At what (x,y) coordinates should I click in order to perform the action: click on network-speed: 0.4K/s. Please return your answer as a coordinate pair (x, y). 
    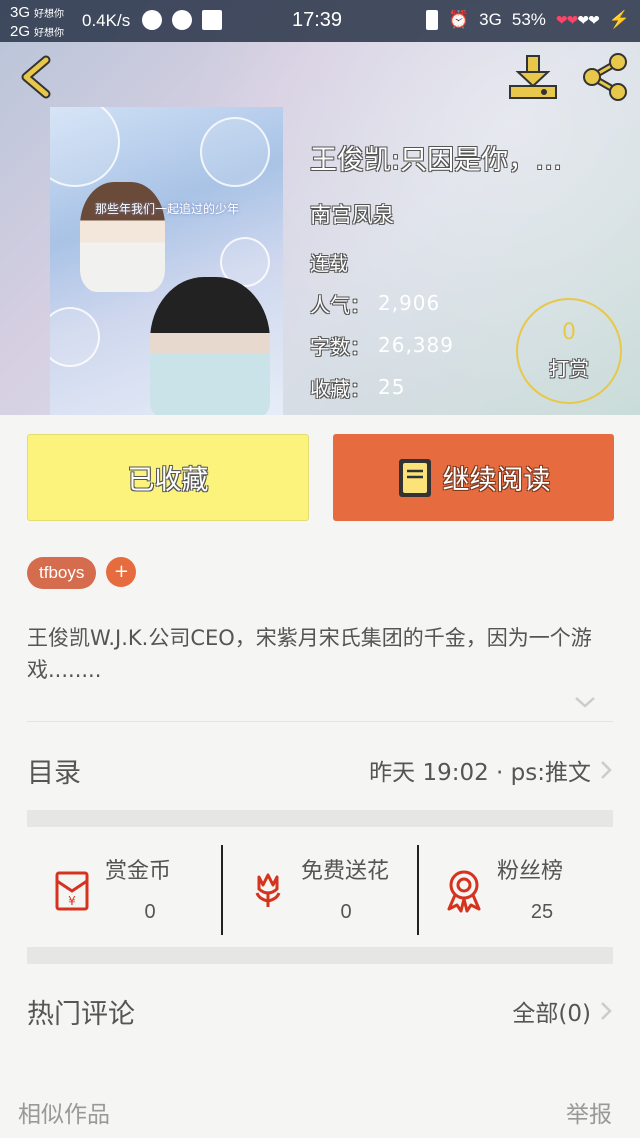
    Looking at the image, I should click on (106, 20).